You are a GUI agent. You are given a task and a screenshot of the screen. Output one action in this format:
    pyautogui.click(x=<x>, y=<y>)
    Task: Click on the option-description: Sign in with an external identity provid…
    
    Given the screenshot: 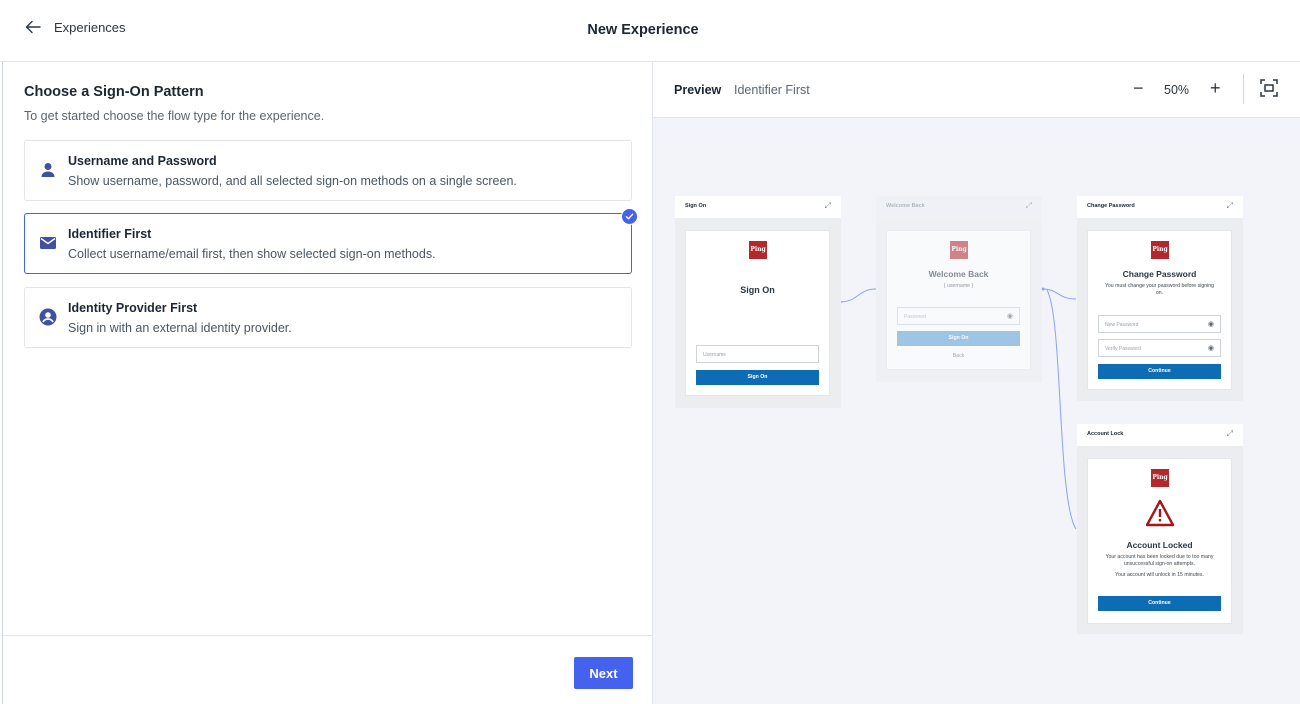 What is the action you would take?
    pyautogui.click(x=180, y=328)
    